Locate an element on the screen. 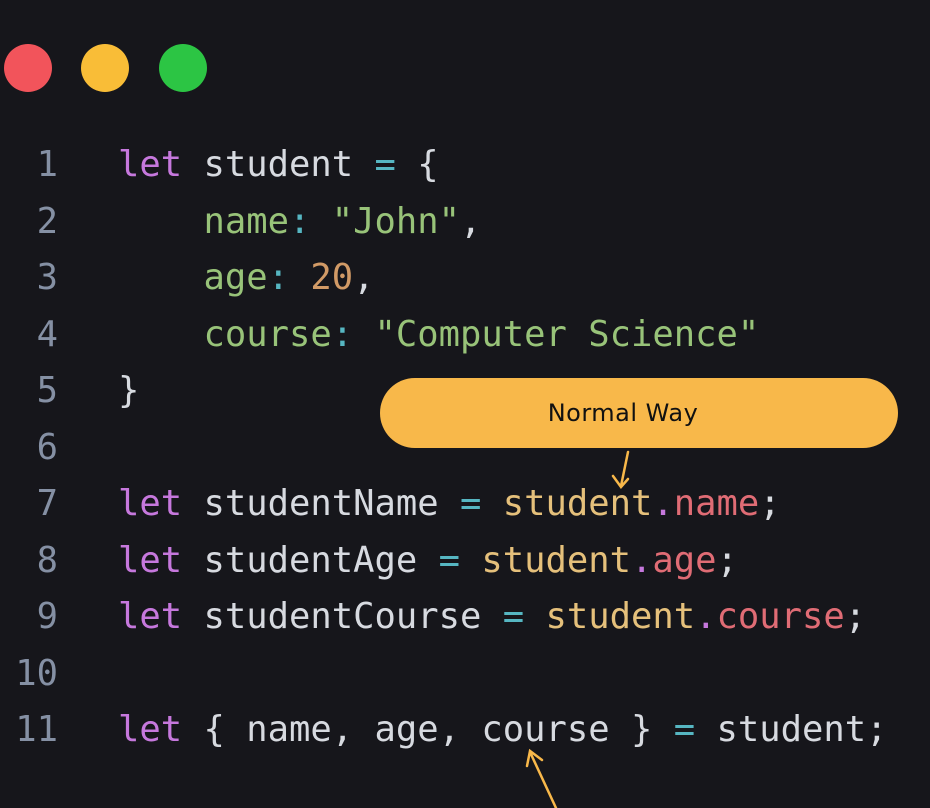 The width and height of the screenshot is (930, 808). arrow-down-icon is located at coordinates (620, 470).